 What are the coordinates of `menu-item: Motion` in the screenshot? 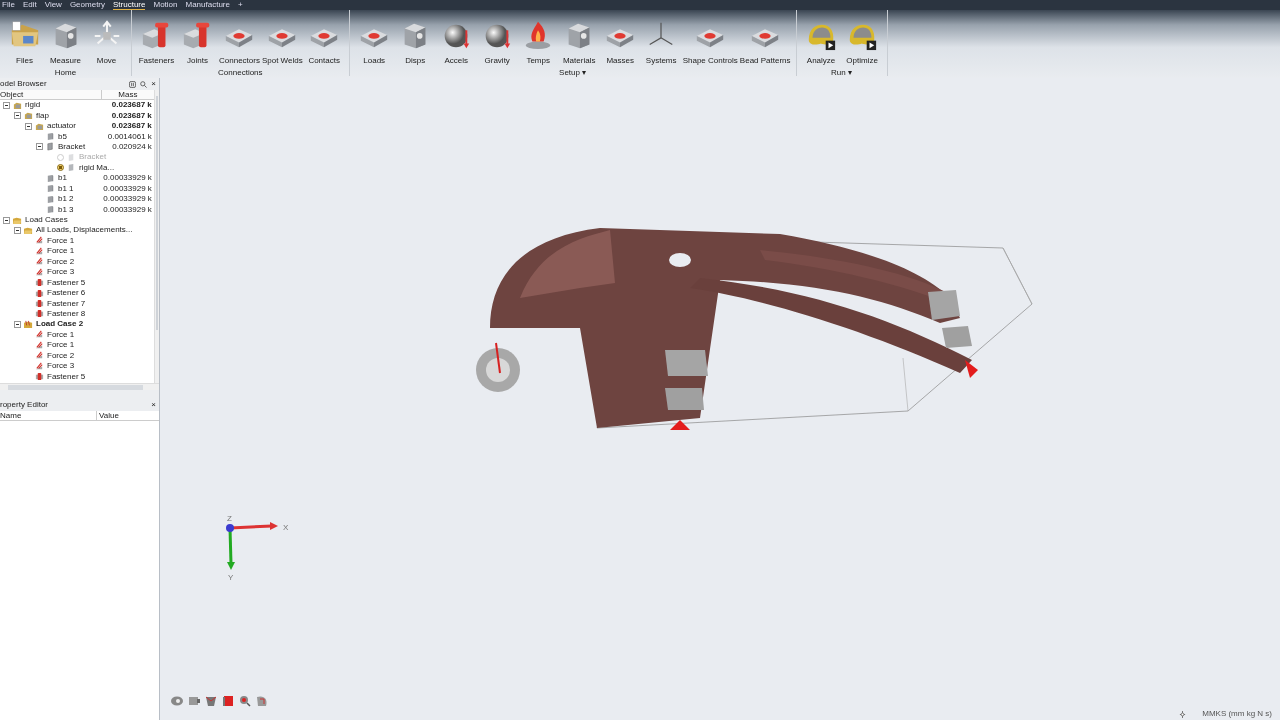 It's located at (165, 5).